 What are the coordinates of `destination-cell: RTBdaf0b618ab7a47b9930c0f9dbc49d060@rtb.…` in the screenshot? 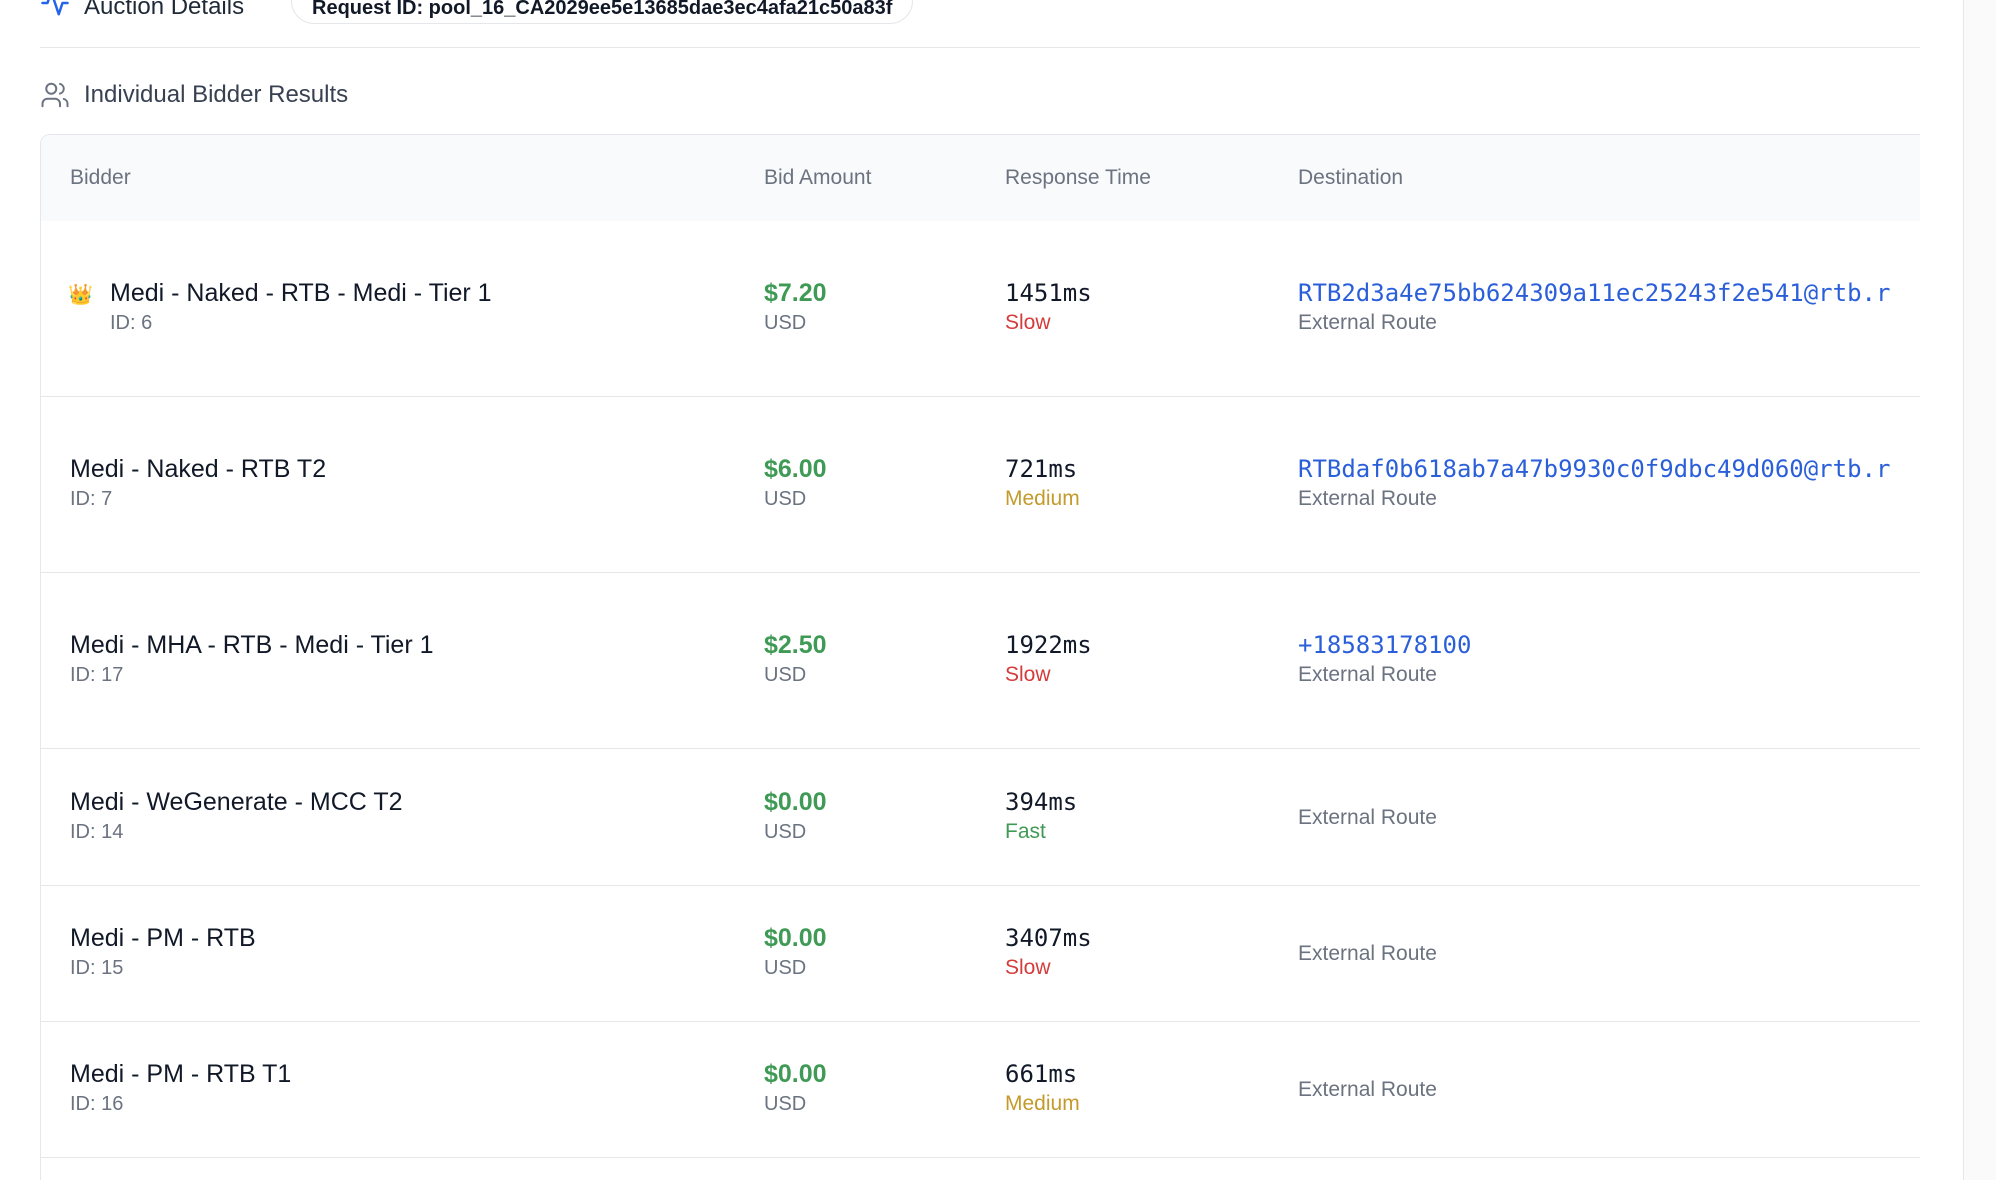 It's located at (1609, 483).